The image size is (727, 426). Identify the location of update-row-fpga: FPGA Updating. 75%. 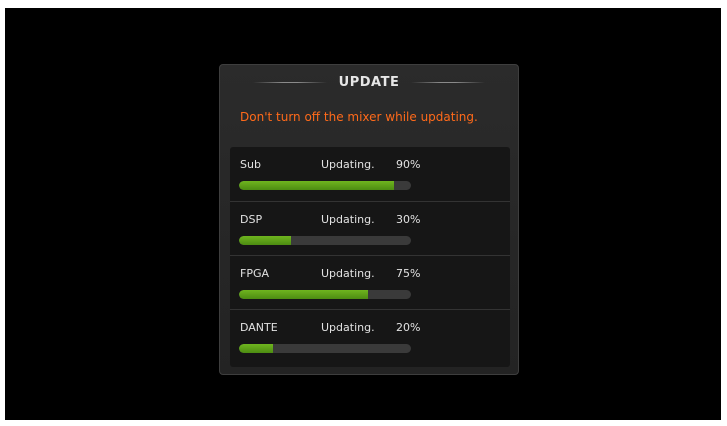
(370, 282).